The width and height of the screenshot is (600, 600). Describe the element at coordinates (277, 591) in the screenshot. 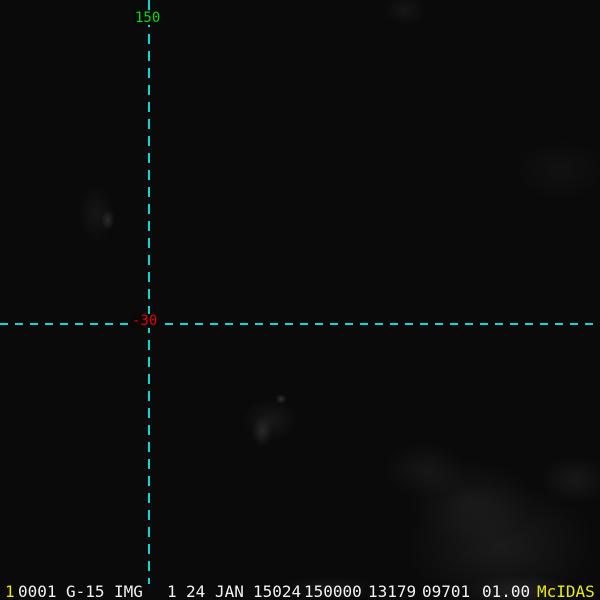

I see `julian-date: 15024` at that location.